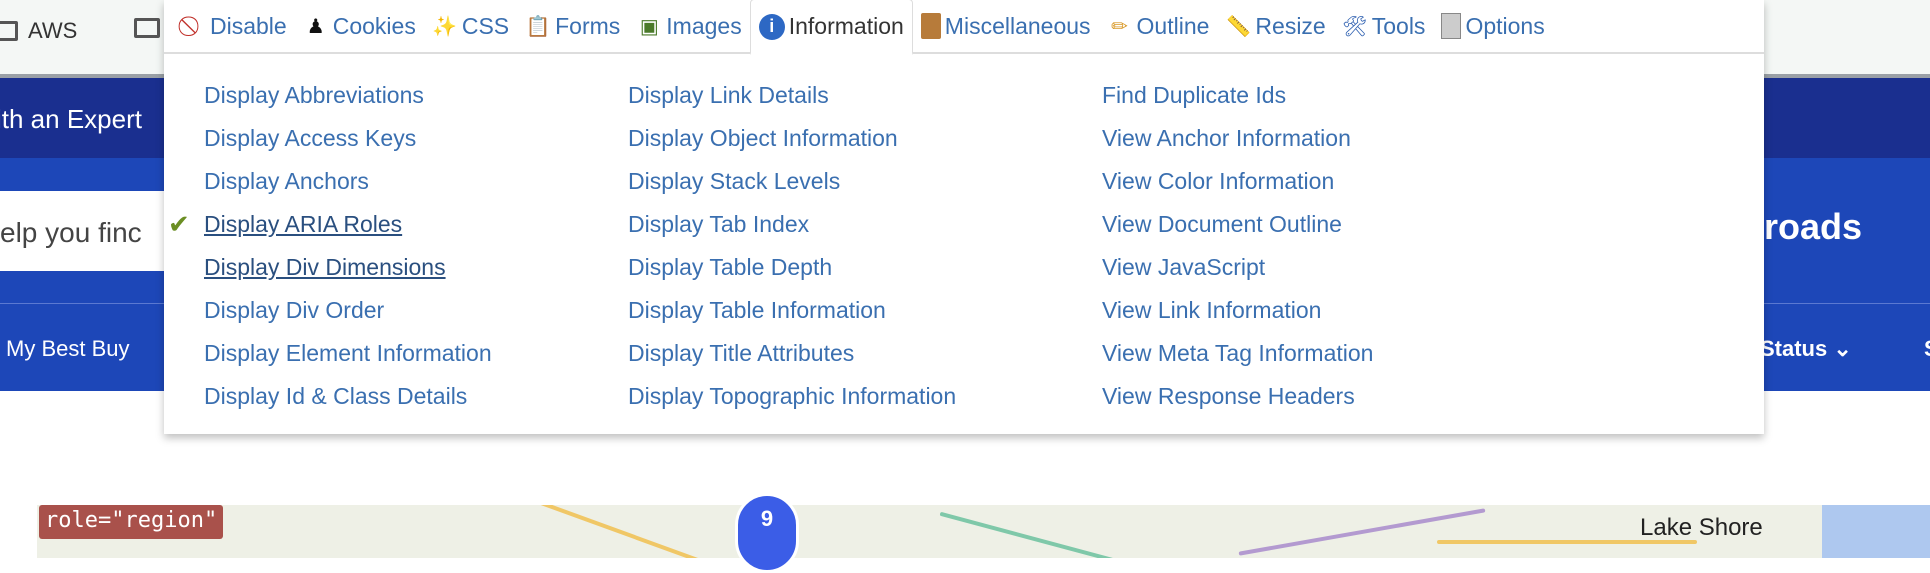  What do you see at coordinates (767, 533) in the screenshot?
I see `map-cluster-marker: 9` at bounding box center [767, 533].